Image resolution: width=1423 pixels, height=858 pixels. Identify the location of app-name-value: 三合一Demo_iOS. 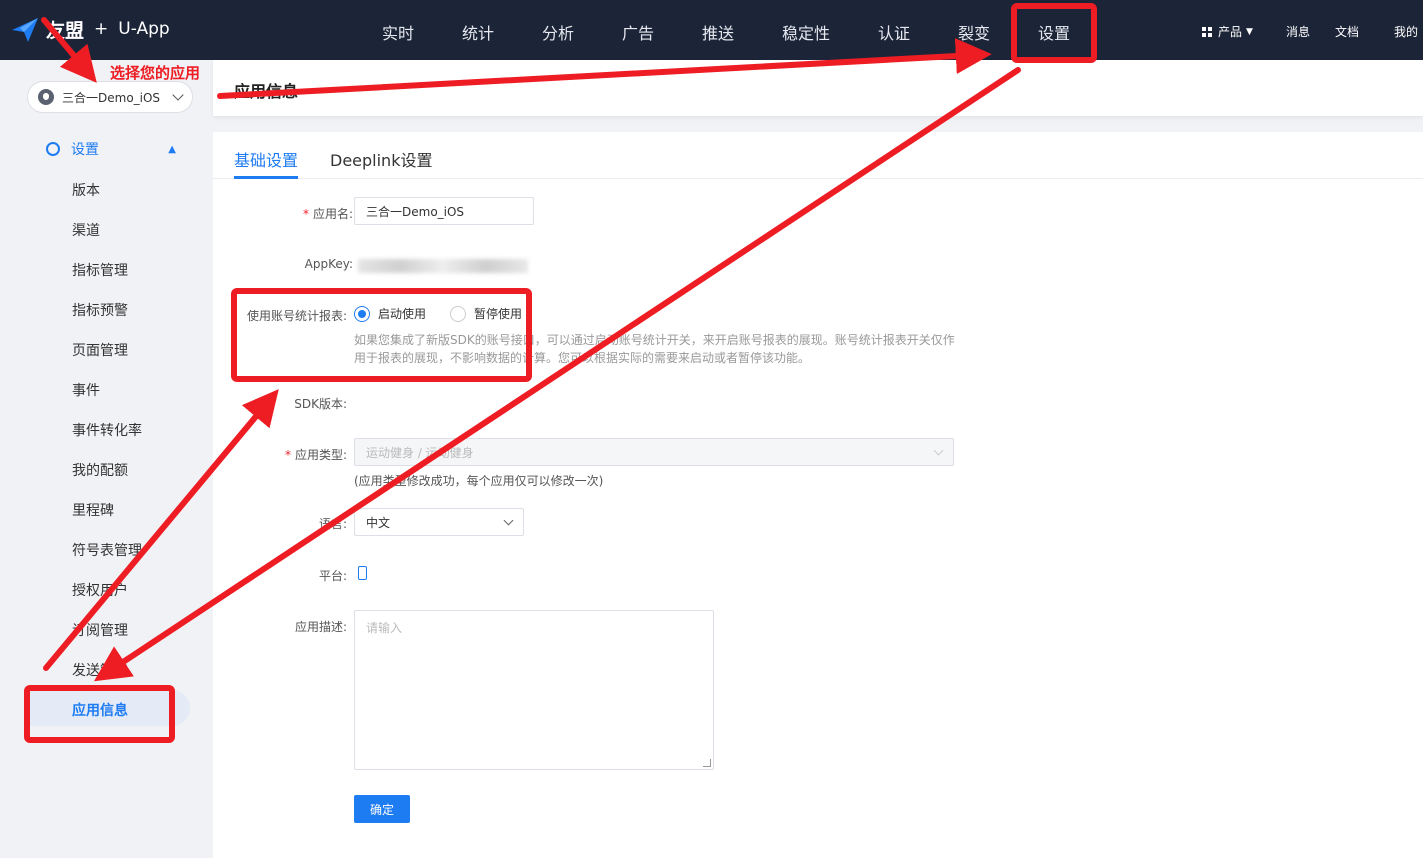
(415, 211).